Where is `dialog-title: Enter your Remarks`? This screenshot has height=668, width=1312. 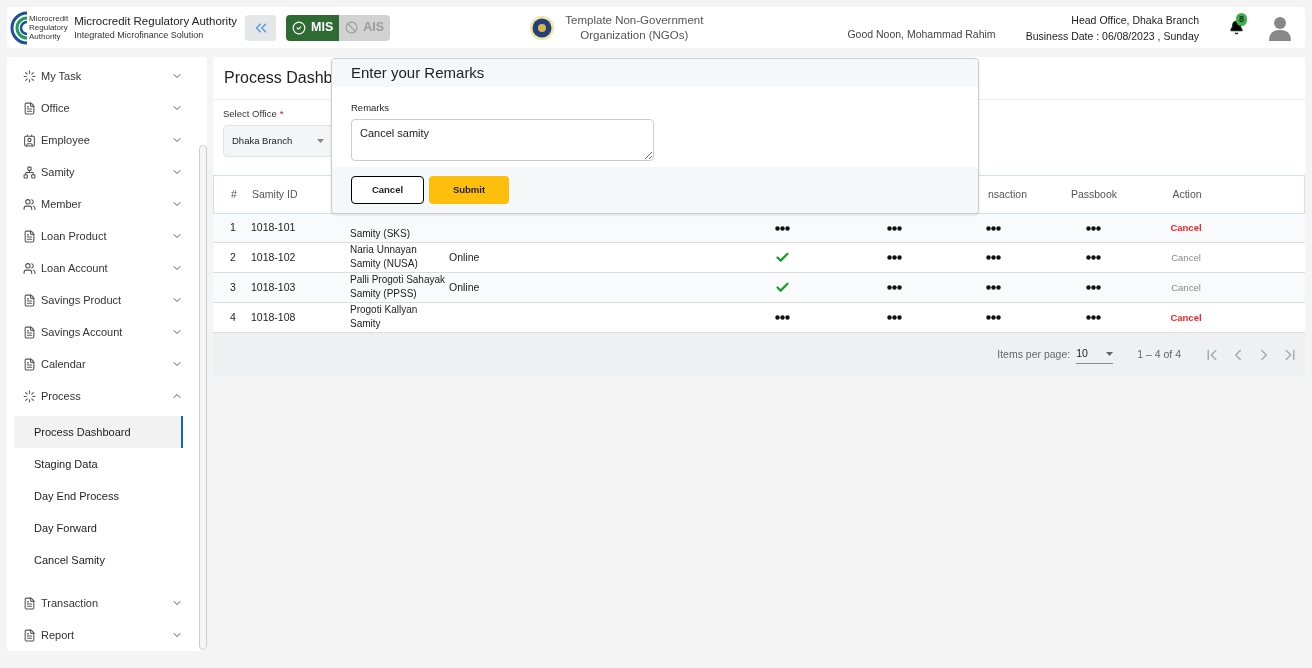 dialog-title: Enter your Remarks is located at coordinates (418, 72).